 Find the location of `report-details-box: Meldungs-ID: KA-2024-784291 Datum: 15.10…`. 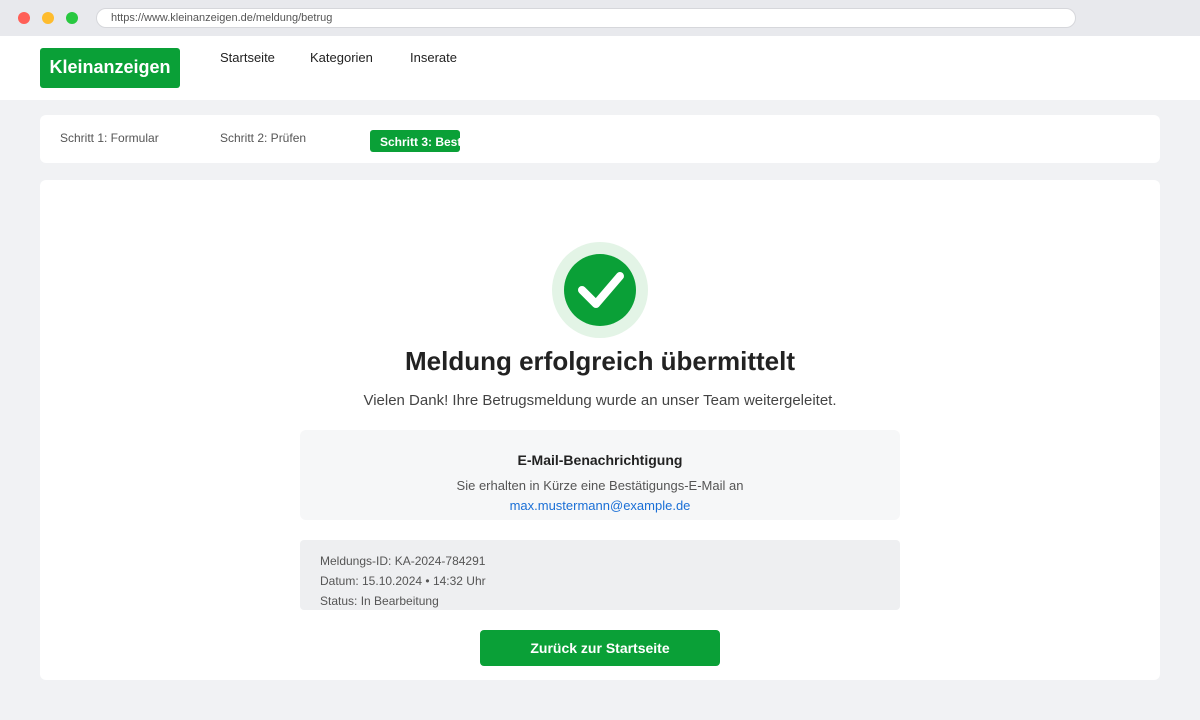

report-details-box: Meldungs-ID: KA-2024-784291 Datum: 15.10… is located at coordinates (600, 575).